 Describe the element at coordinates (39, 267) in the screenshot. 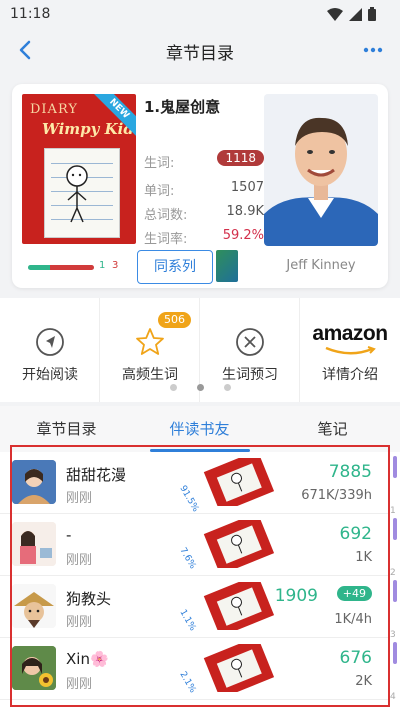

I see `progress-green-segment` at that location.